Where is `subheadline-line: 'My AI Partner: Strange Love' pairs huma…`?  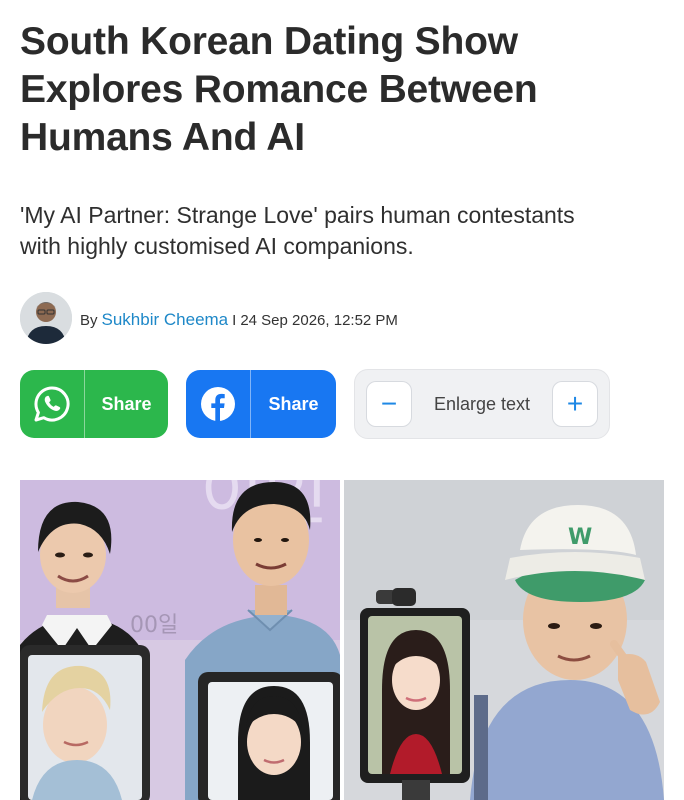 subheadline-line: 'My AI Partner: Strange Love' pairs huma… is located at coordinates (297, 215).